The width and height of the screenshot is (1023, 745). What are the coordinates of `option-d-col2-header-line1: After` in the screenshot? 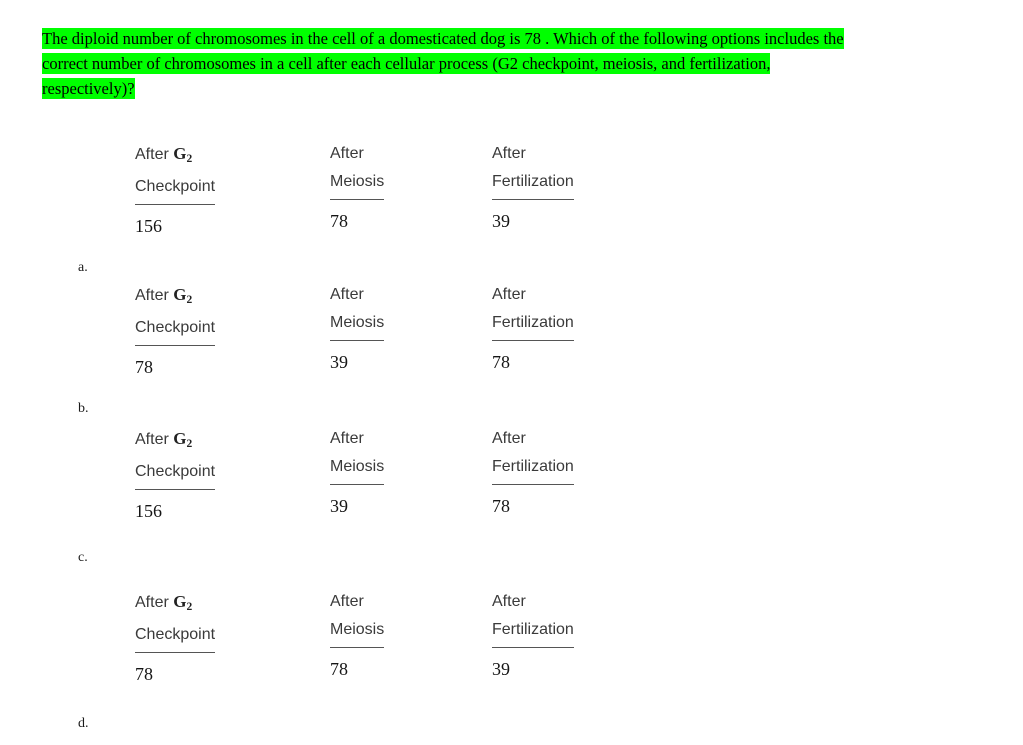 It's located at (347, 601).